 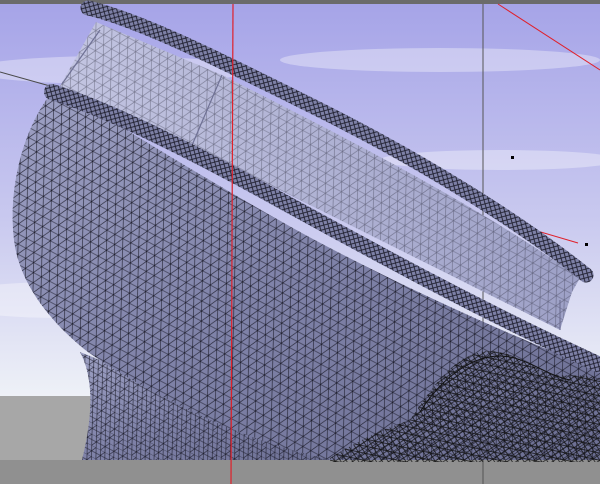 I want to click on ground-shadow, so click(x=300, y=472).